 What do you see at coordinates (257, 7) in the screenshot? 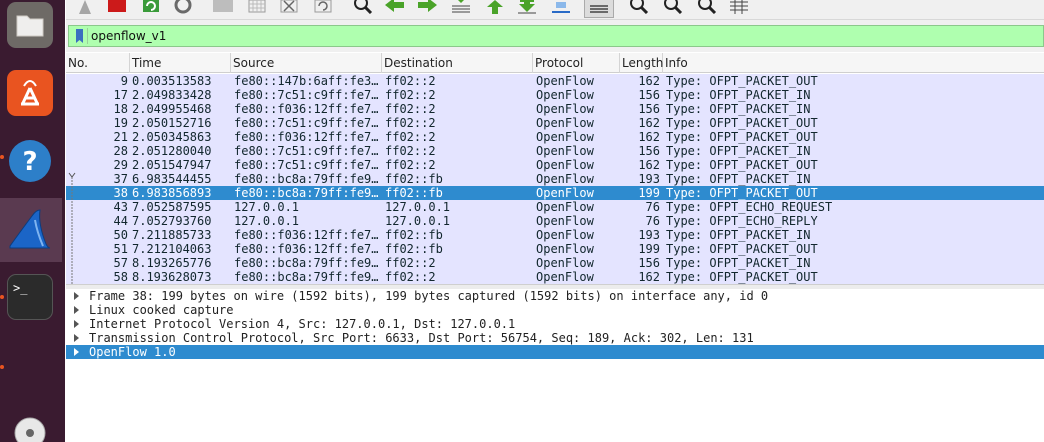
I see `save-file-icon` at bounding box center [257, 7].